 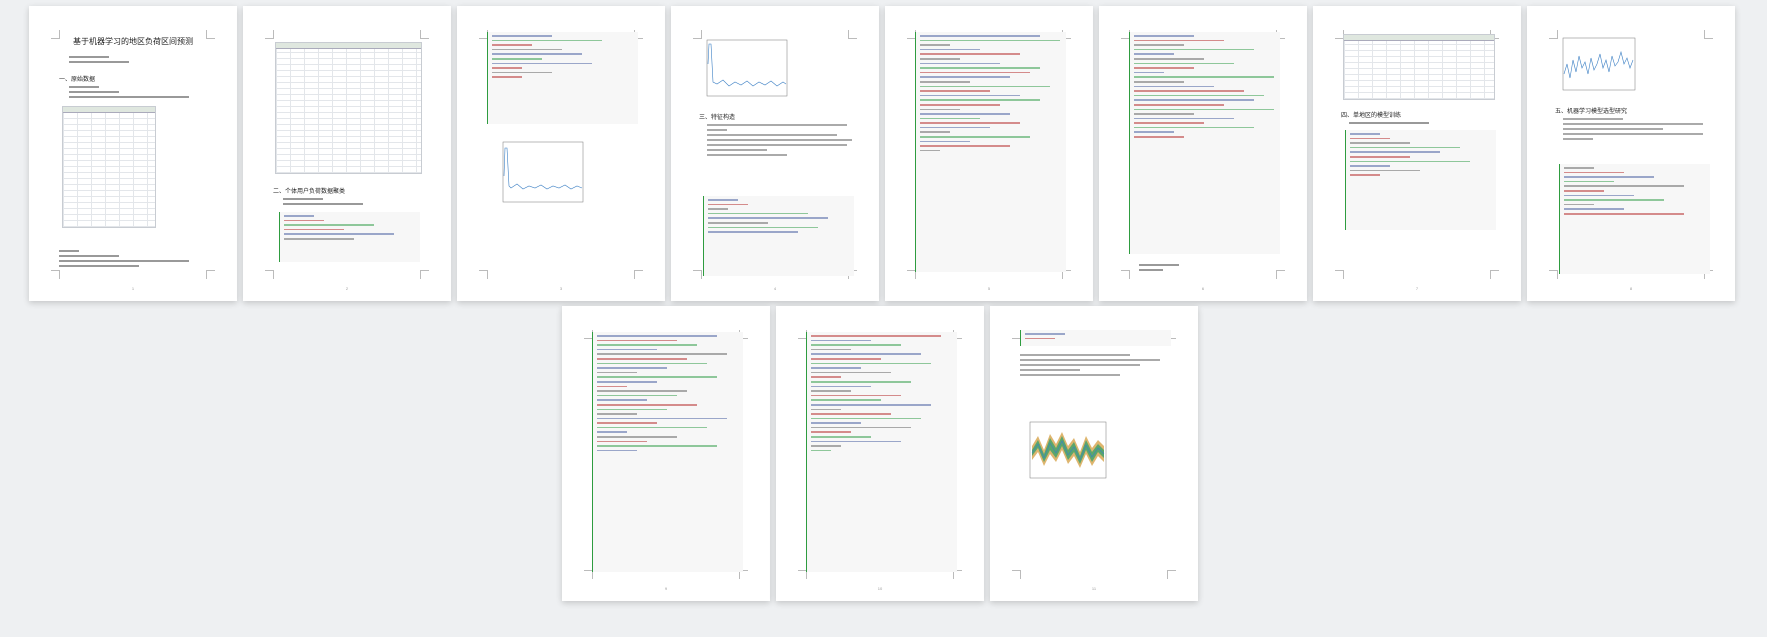 What do you see at coordinates (133, 41) in the screenshot?
I see `document-title: 基于机器学习的地区负荷区间预测` at bounding box center [133, 41].